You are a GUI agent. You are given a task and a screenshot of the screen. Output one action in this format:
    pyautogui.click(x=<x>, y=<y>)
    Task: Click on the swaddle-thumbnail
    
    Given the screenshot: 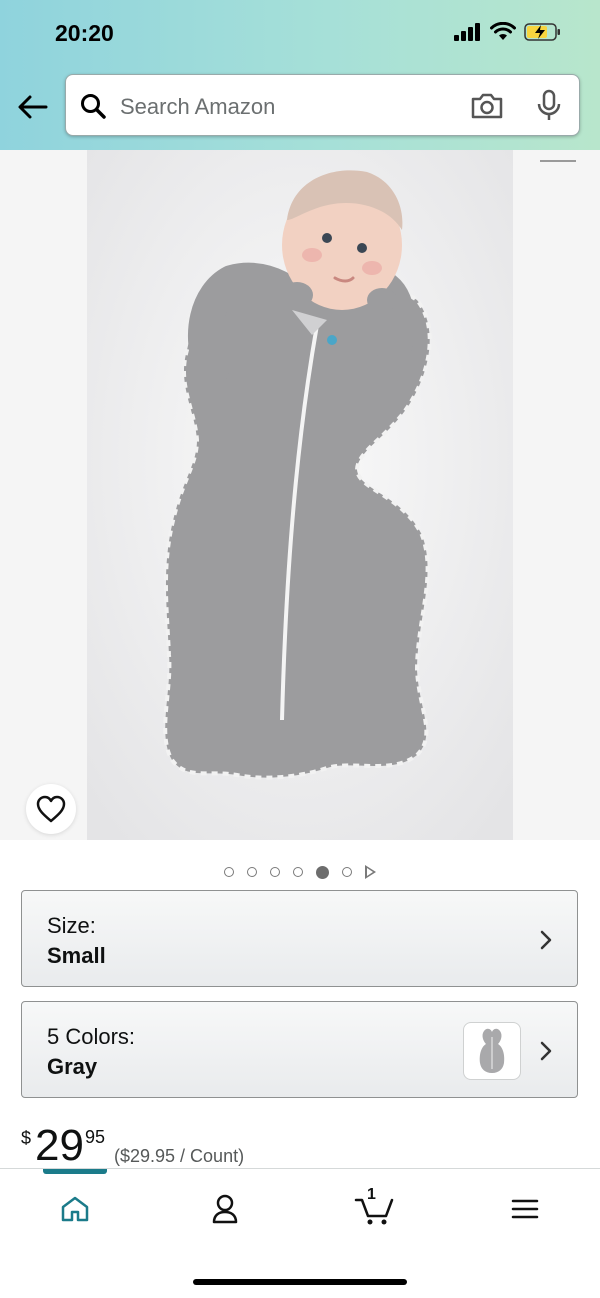 What is the action you would take?
    pyautogui.click(x=492, y=1050)
    